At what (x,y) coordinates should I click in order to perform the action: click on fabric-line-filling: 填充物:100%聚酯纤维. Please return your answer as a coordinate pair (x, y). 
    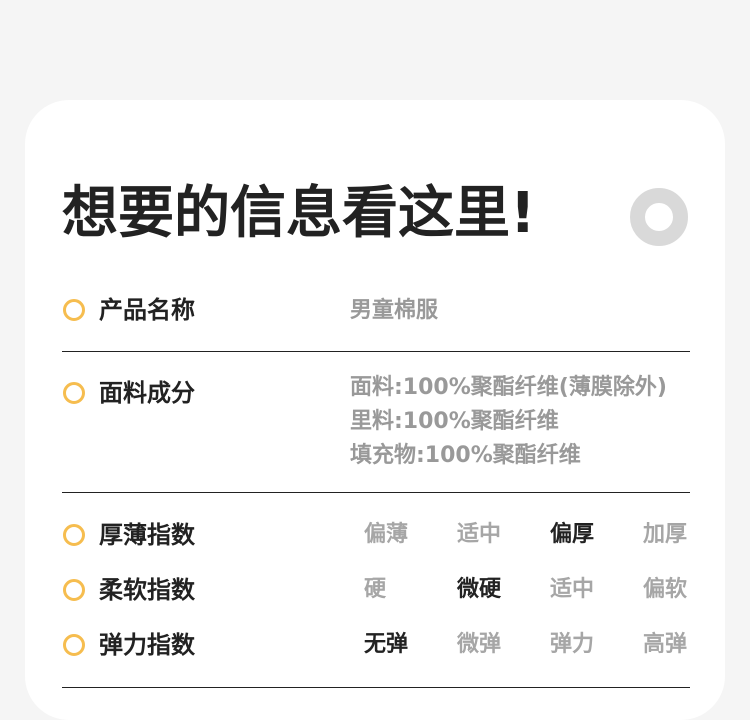
    Looking at the image, I should click on (465, 455).